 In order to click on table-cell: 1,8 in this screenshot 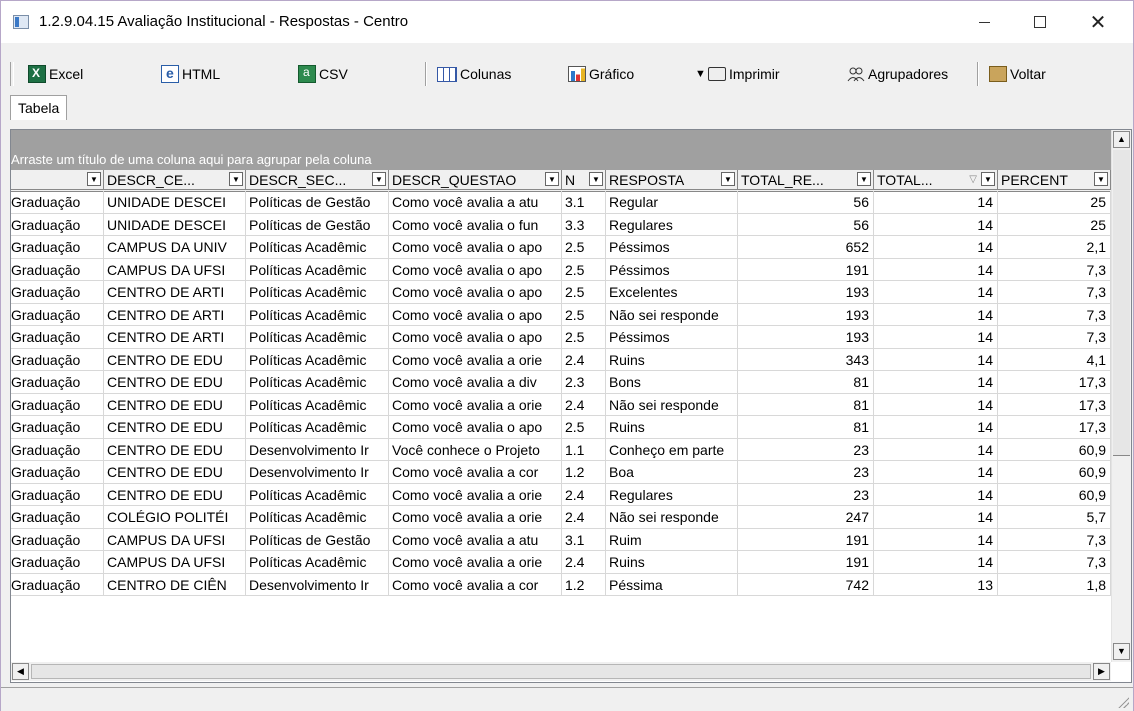, I will do `click(1054, 584)`.